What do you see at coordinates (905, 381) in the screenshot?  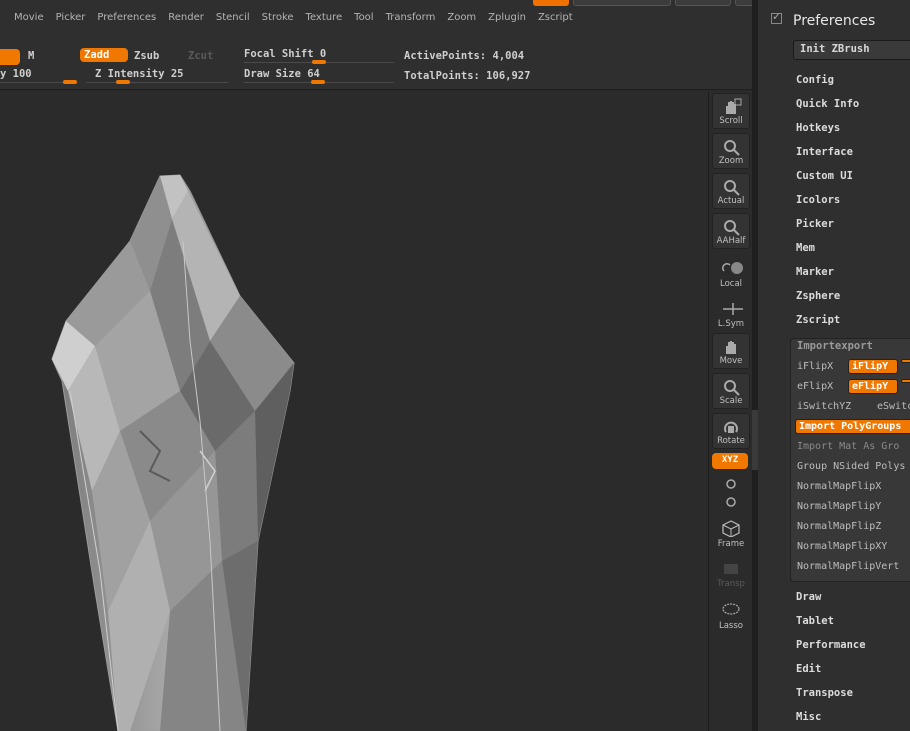 I see `eflipz-button` at bounding box center [905, 381].